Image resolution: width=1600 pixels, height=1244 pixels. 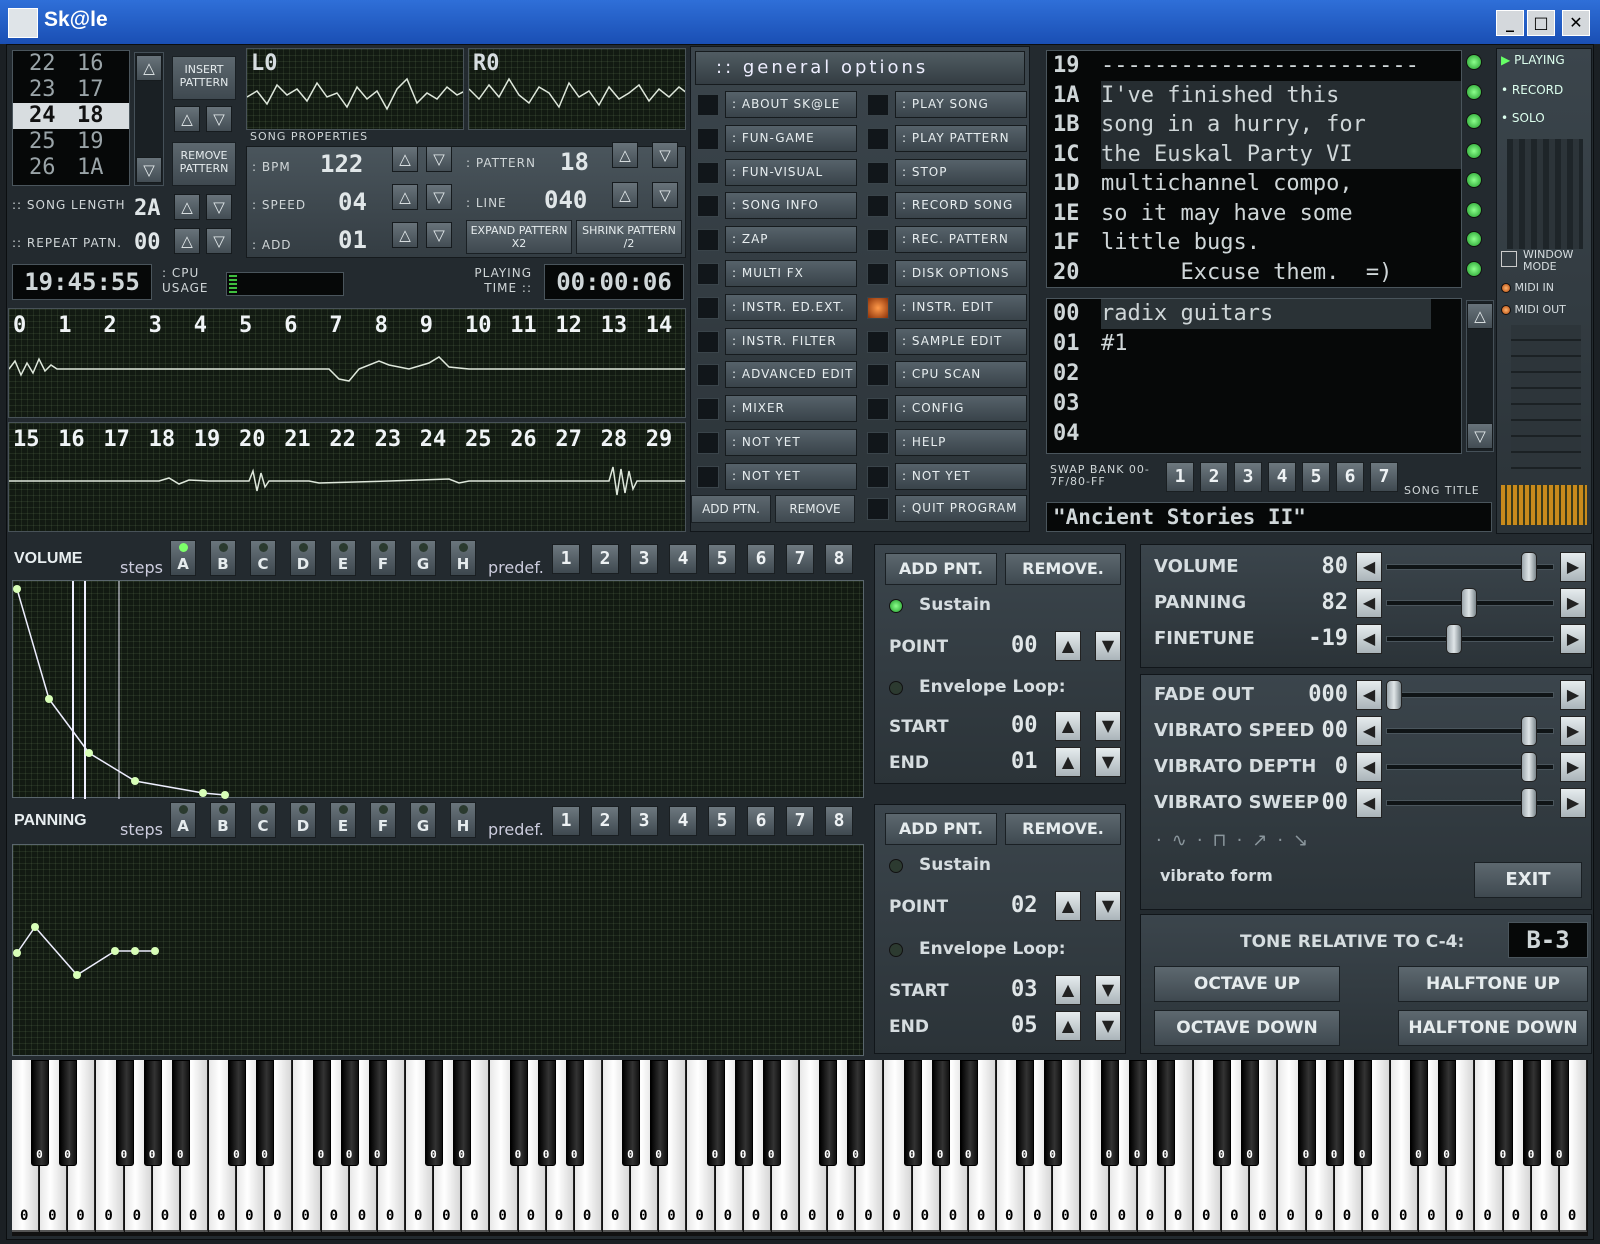 What do you see at coordinates (204, 164) in the screenshot?
I see `remove-pattern-button: REMOVE PATTERN` at bounding box center [204, 164].